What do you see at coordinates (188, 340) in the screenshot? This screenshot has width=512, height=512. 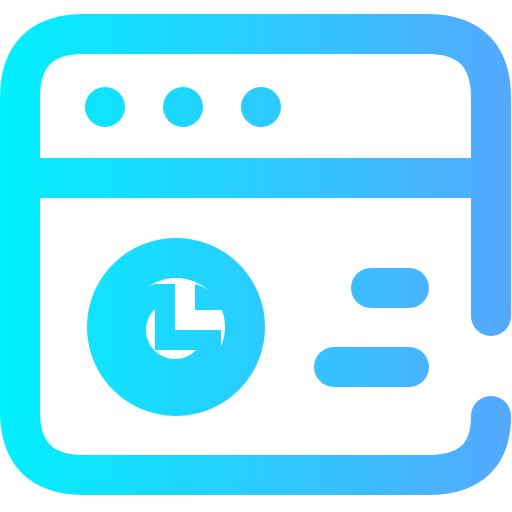 I see `pie-chart-arm-horizontal` at bounding box center [188, 340].